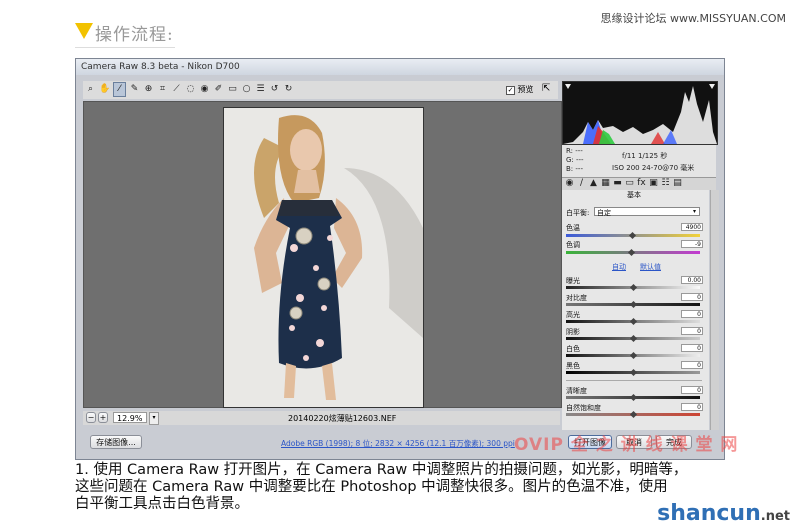 The image size is (800, 532). I want to click on contrast-value: 0, so click(692, 297).